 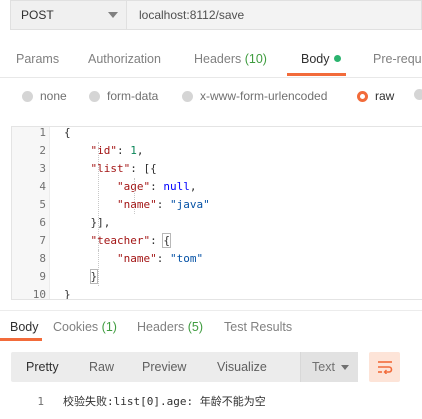 I want to click on radio-urlencoded: x-www-form-urlencoded, so click(x=254, y=96).